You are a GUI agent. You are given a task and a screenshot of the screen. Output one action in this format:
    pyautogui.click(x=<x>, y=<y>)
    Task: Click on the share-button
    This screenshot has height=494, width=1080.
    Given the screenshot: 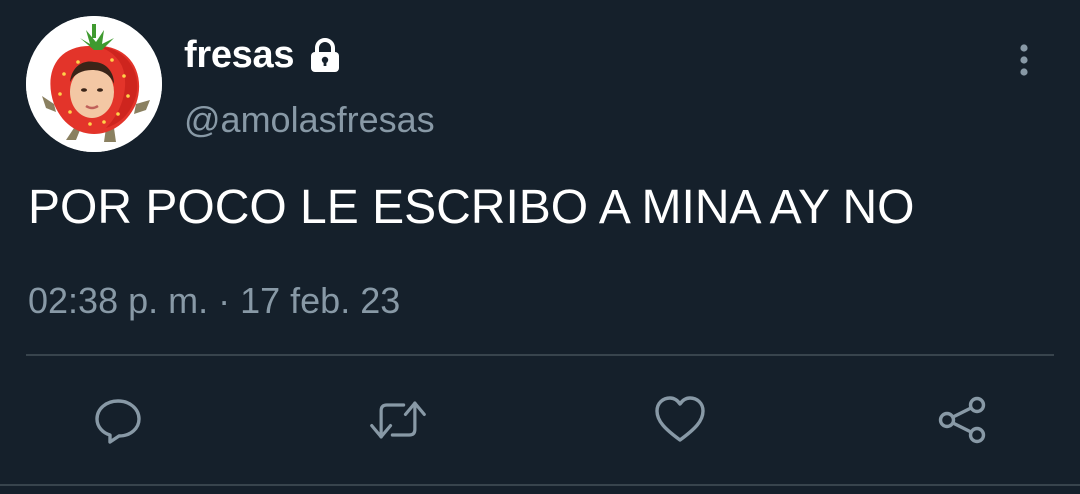 What is the action you would take?
    pyautogui.click(x=962, y=420)
    